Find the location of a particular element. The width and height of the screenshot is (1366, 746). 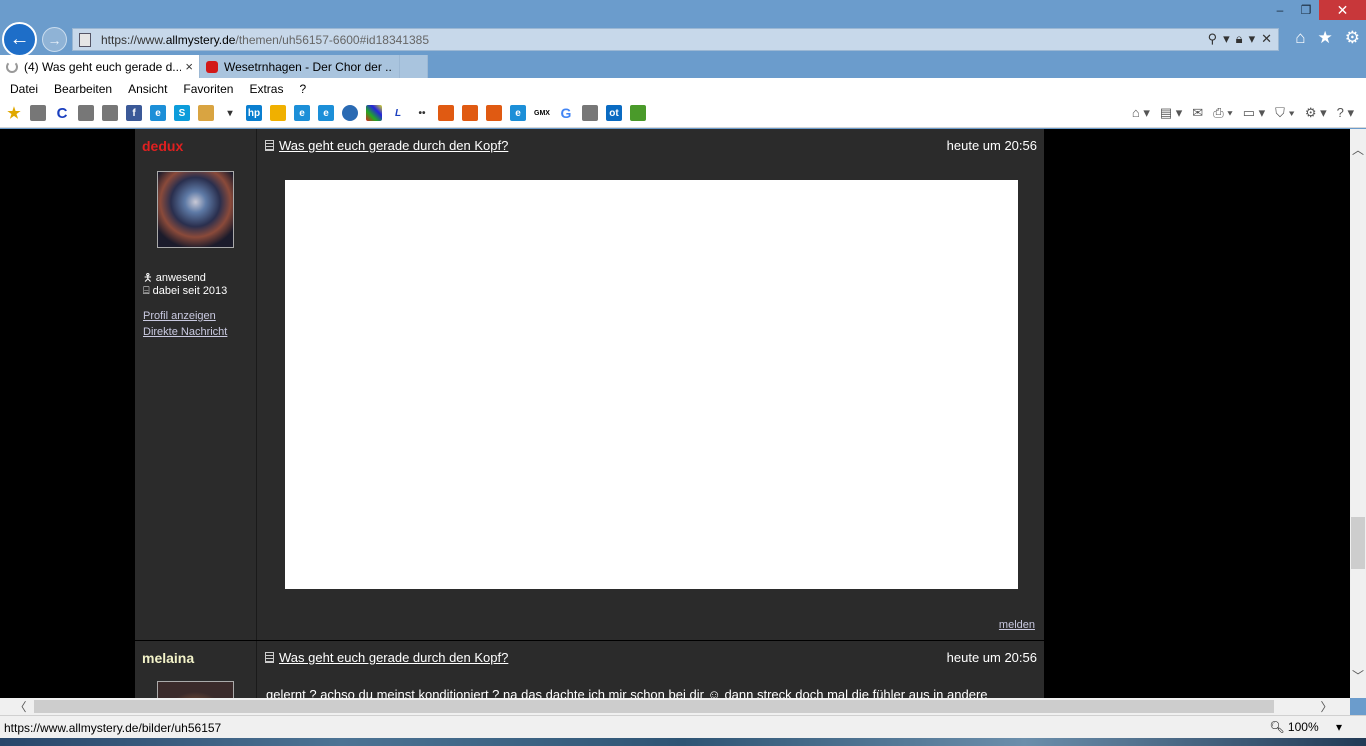

vertical-scrollbar: ︿ ﹀ is located at coordinates (1358, 413).